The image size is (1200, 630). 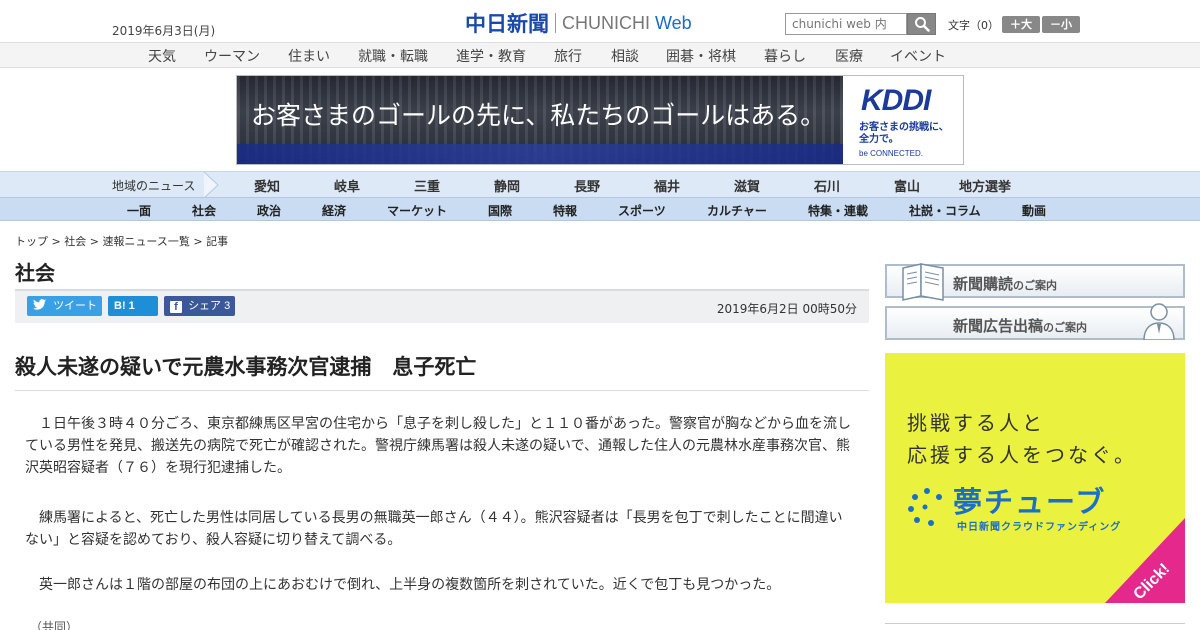 What do you see at coordinates (998, 326) in the screenshot?
I see `advertise-label-main: 新聞広告出稿` at bounding box center [998, 326].